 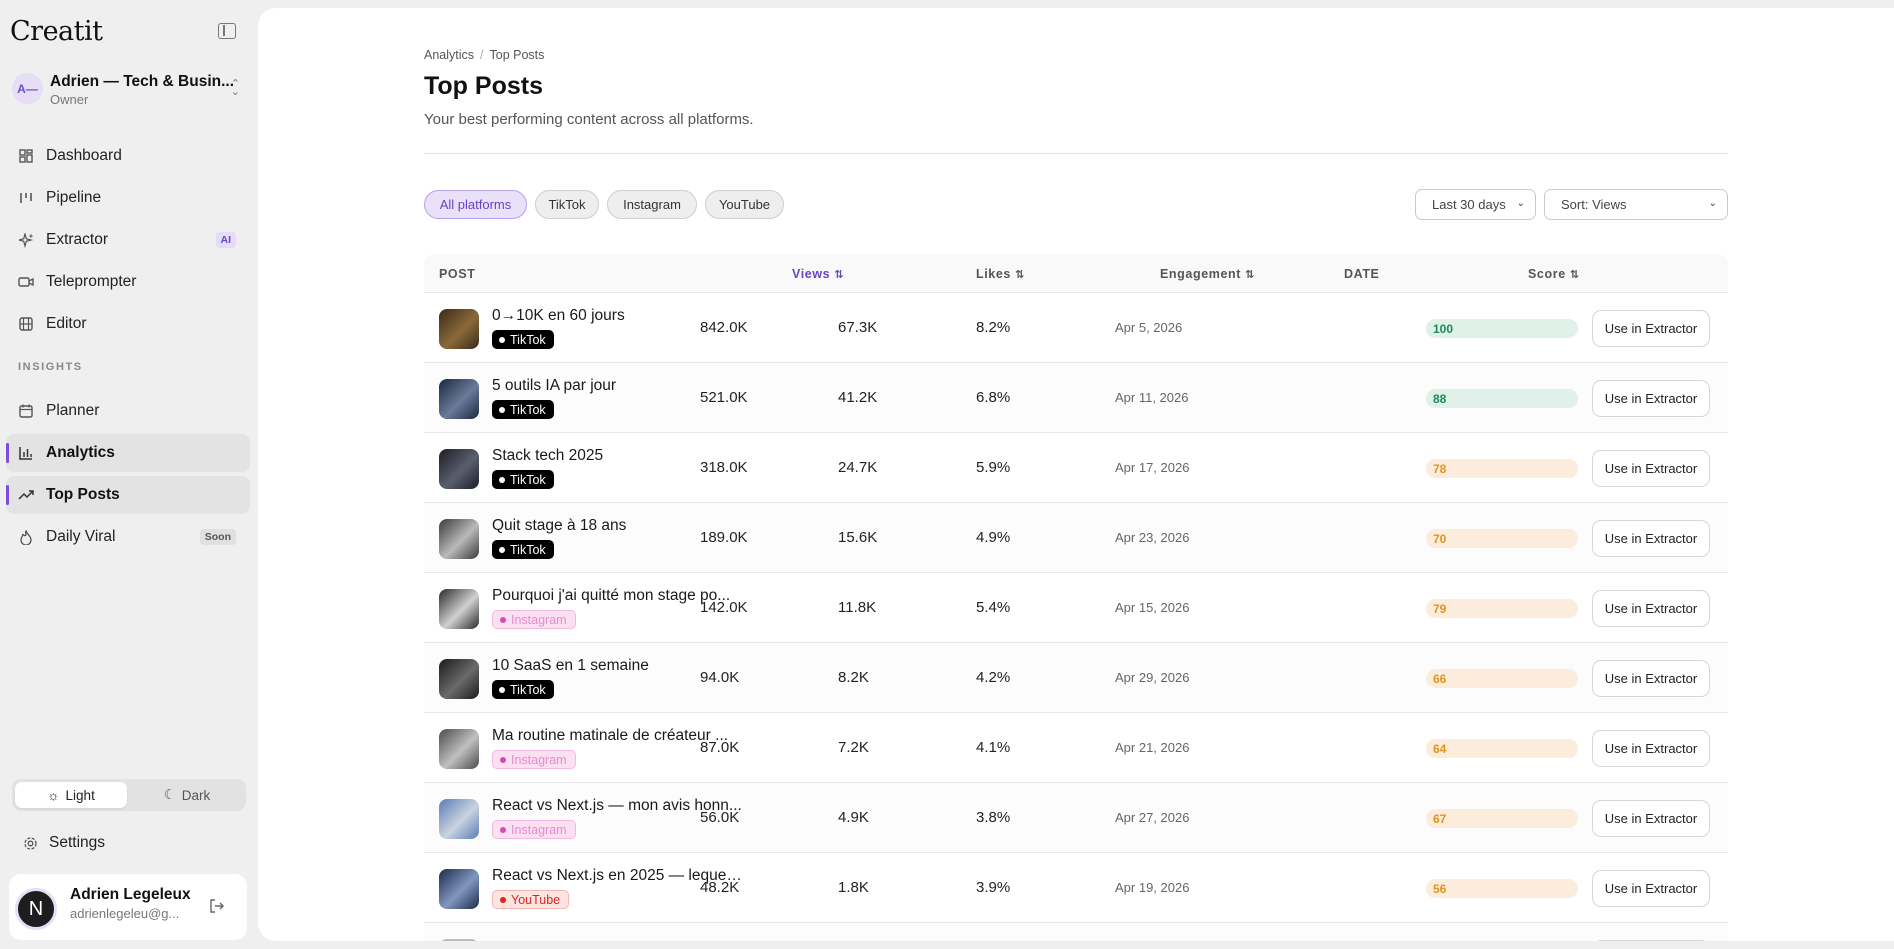 What do you see at coordinates (30, 843) in the screenshot?
I see `gear-icon` at bounding box center [30, 843].